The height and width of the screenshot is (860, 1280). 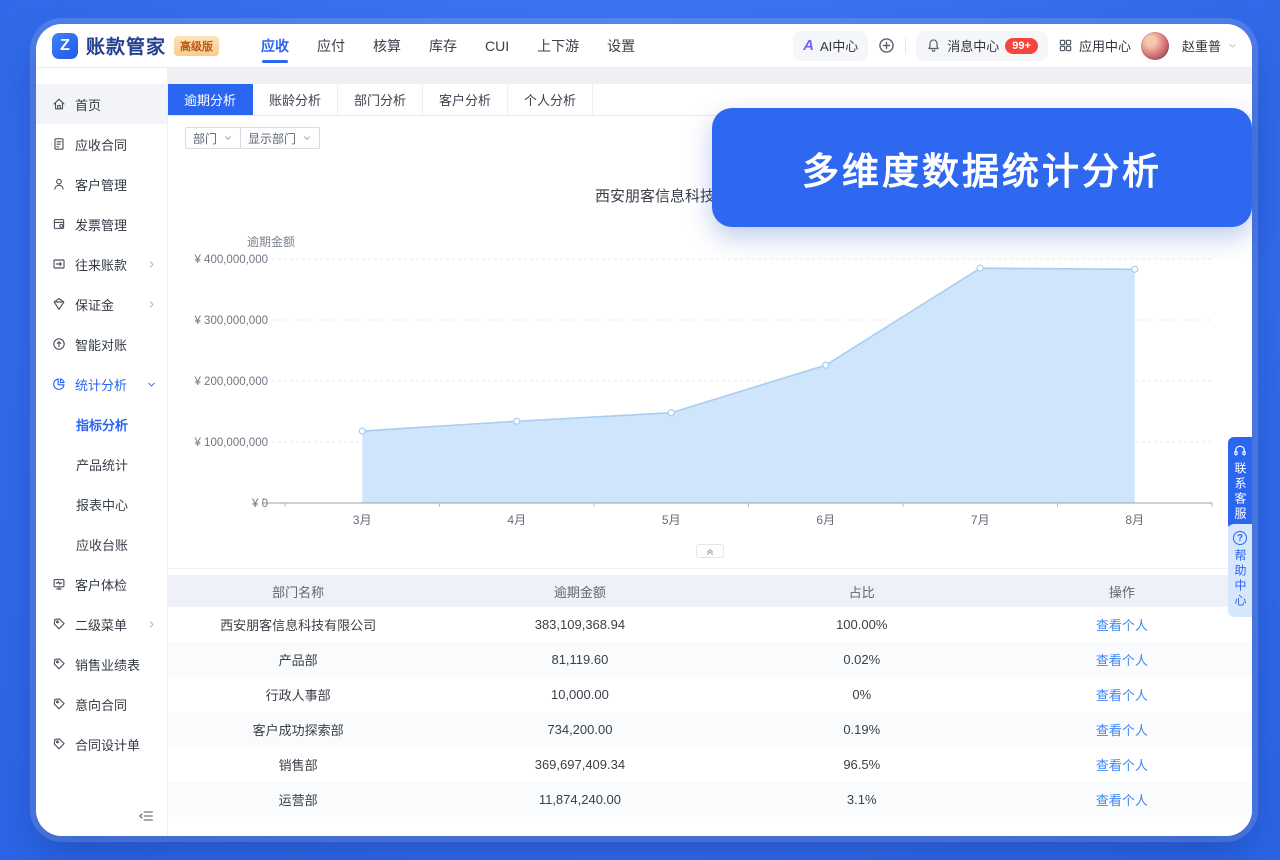 What do you see at coordinates (298, 765) in the screenshot?
I see `cell-department: 销售部` at bounding box center [298, 765].